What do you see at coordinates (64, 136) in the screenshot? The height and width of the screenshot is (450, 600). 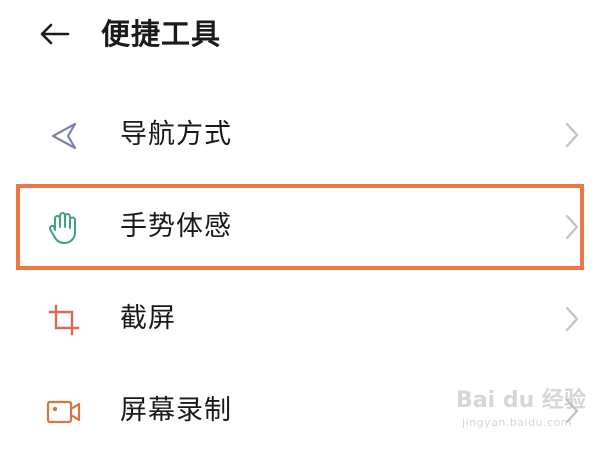 I see `navigation-arrow-icon` at bounding box center [64, 136].